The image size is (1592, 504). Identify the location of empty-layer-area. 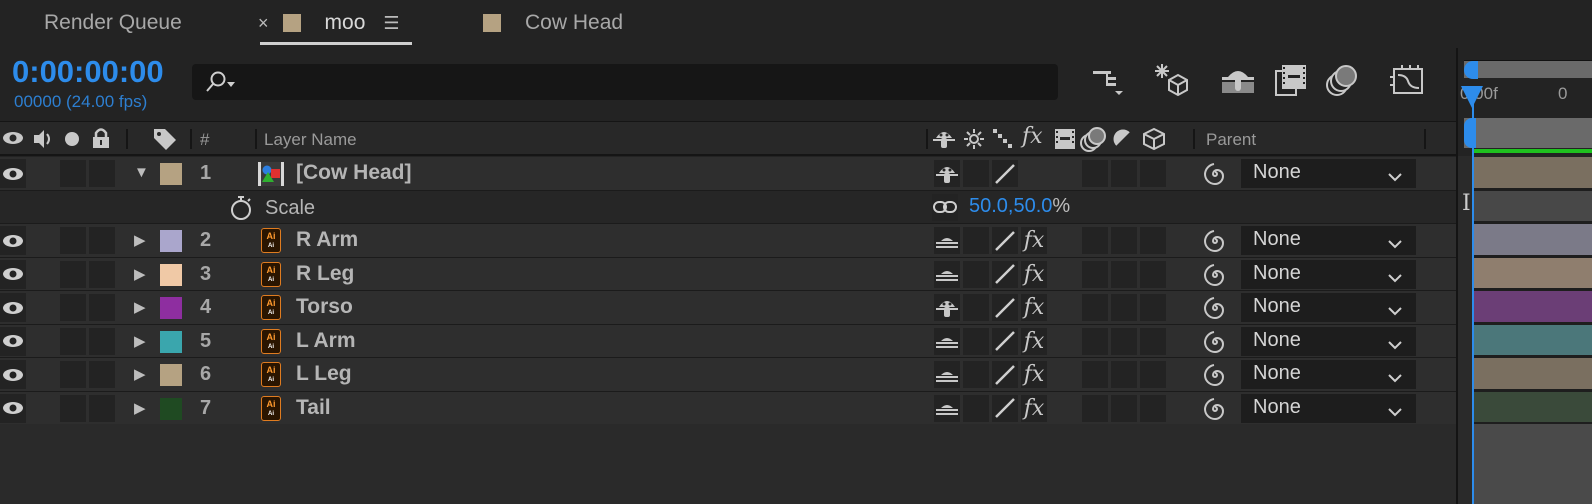
(728, 464).